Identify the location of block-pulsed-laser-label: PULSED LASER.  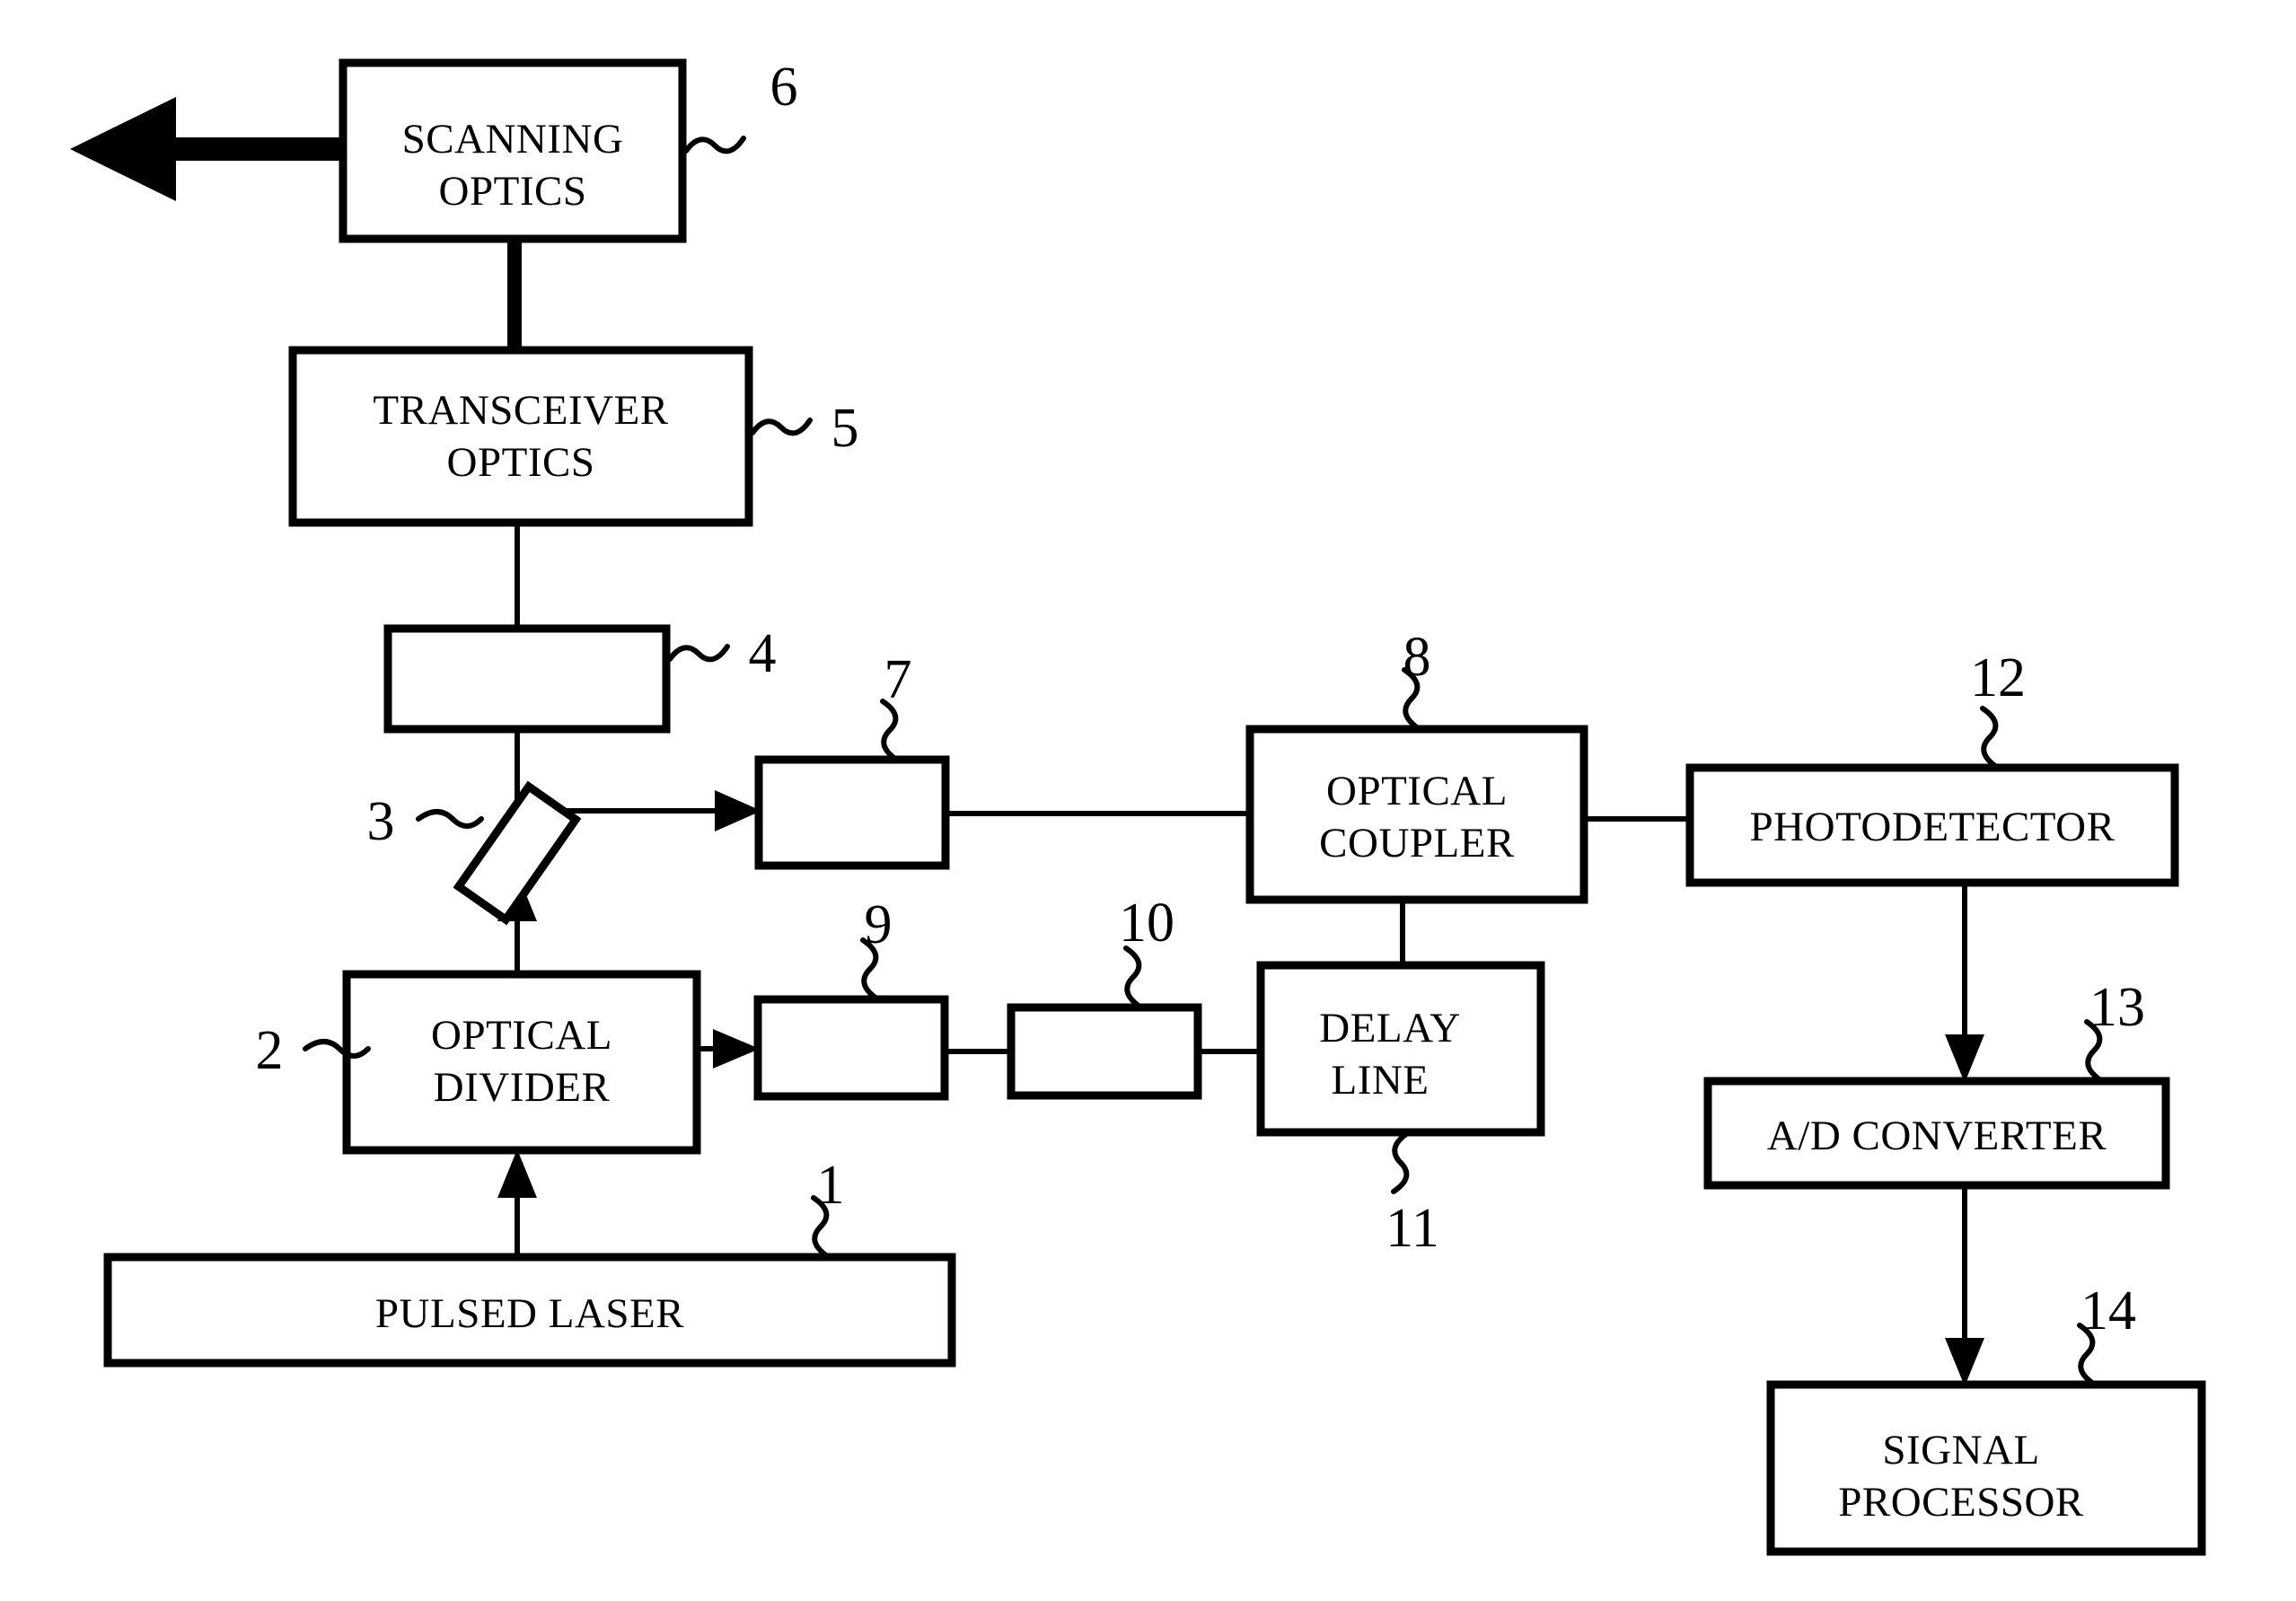
(529, 1313).